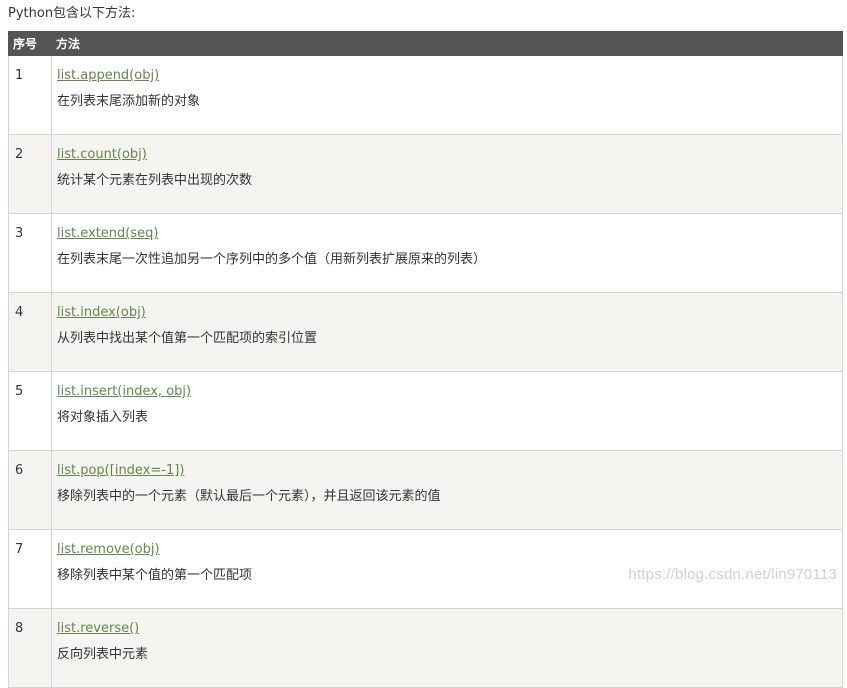  I want to click on table-row: 4 list.index(obj) 从列表中找出某个值第一个匹配项的索引位置, so click(425, 332).